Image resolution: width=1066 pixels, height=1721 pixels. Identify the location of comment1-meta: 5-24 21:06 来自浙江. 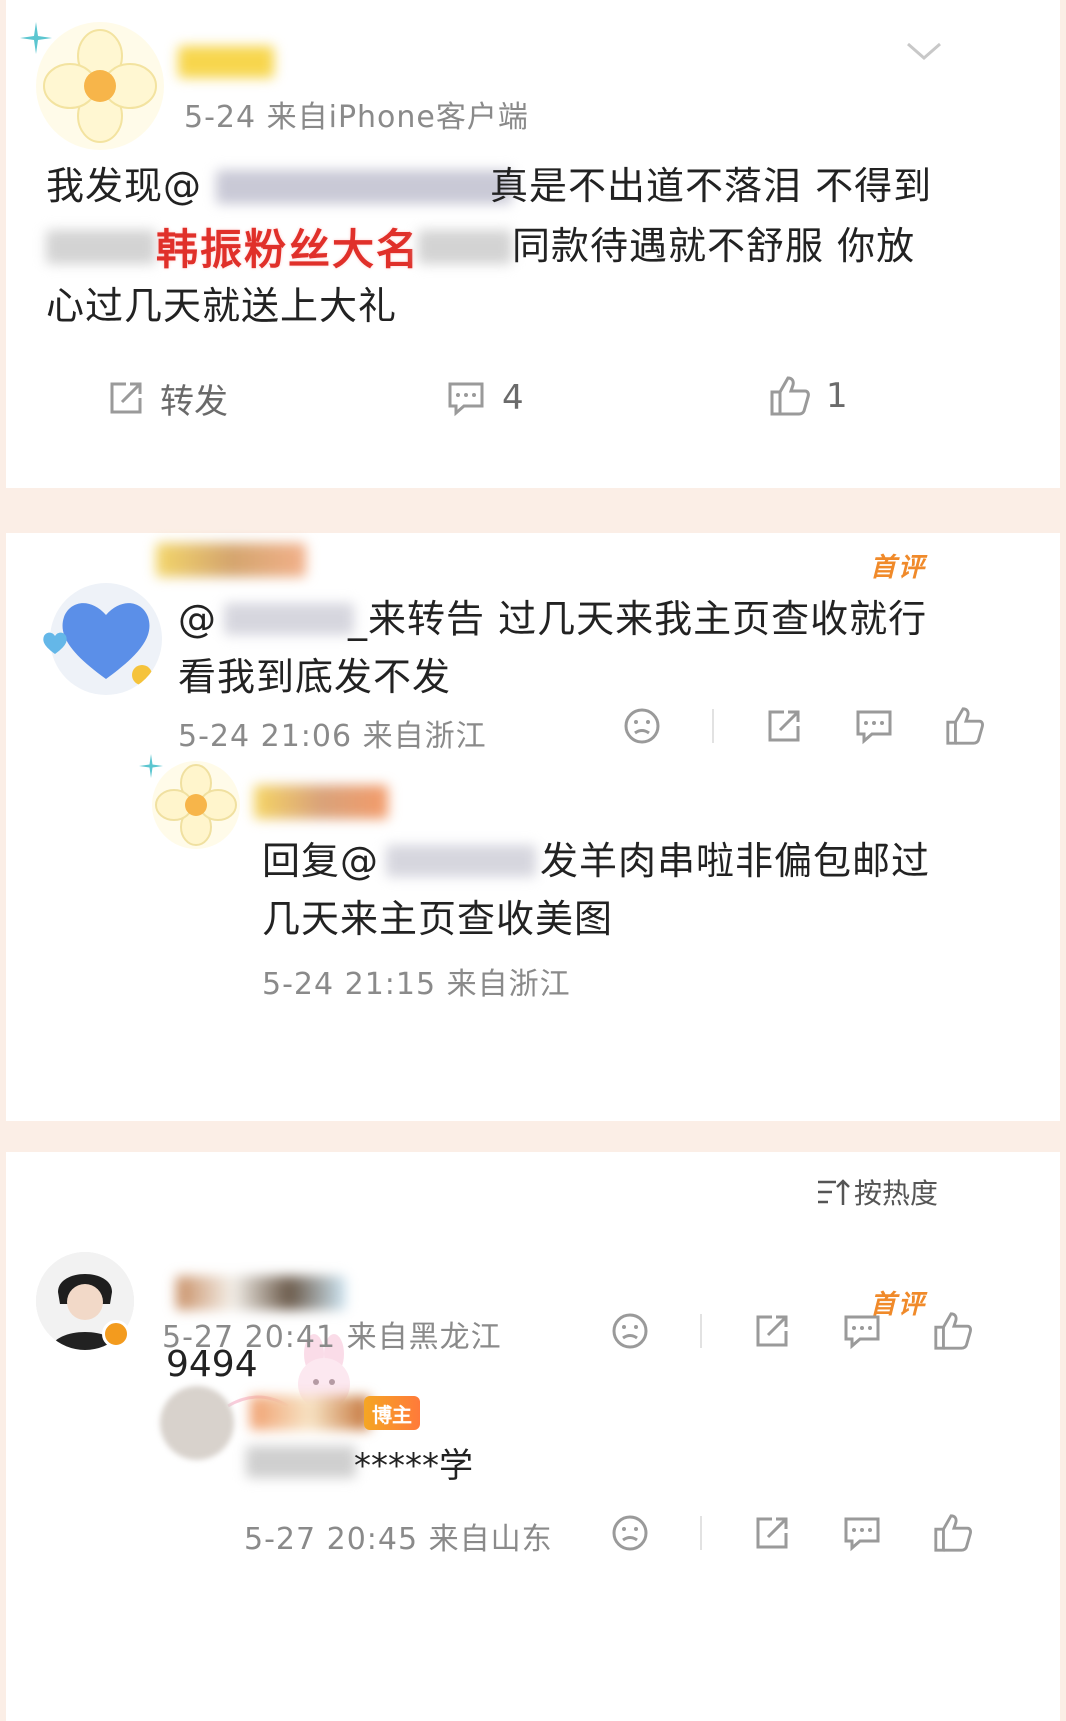
(332, 736).